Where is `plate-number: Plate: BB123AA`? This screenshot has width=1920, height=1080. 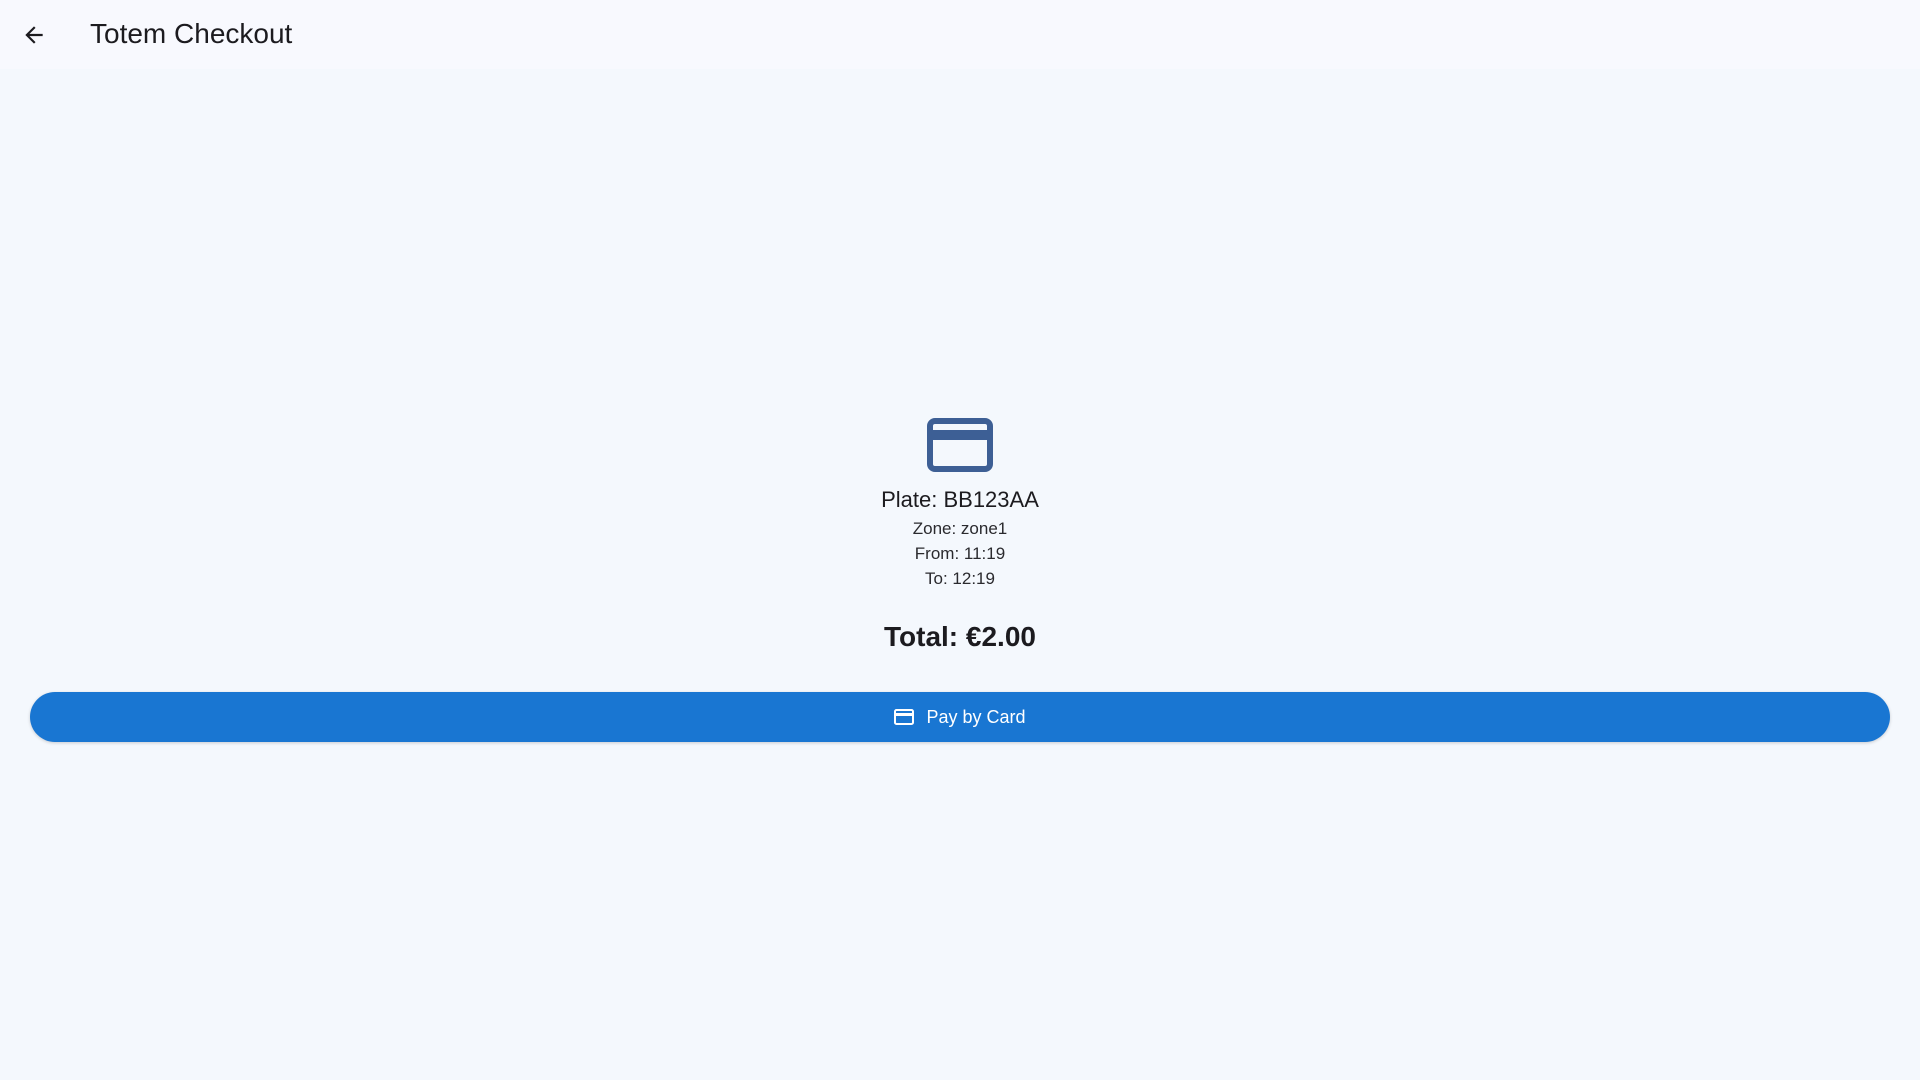
plate-number: Plate: BB123AA is located at coordinates (960, 499).